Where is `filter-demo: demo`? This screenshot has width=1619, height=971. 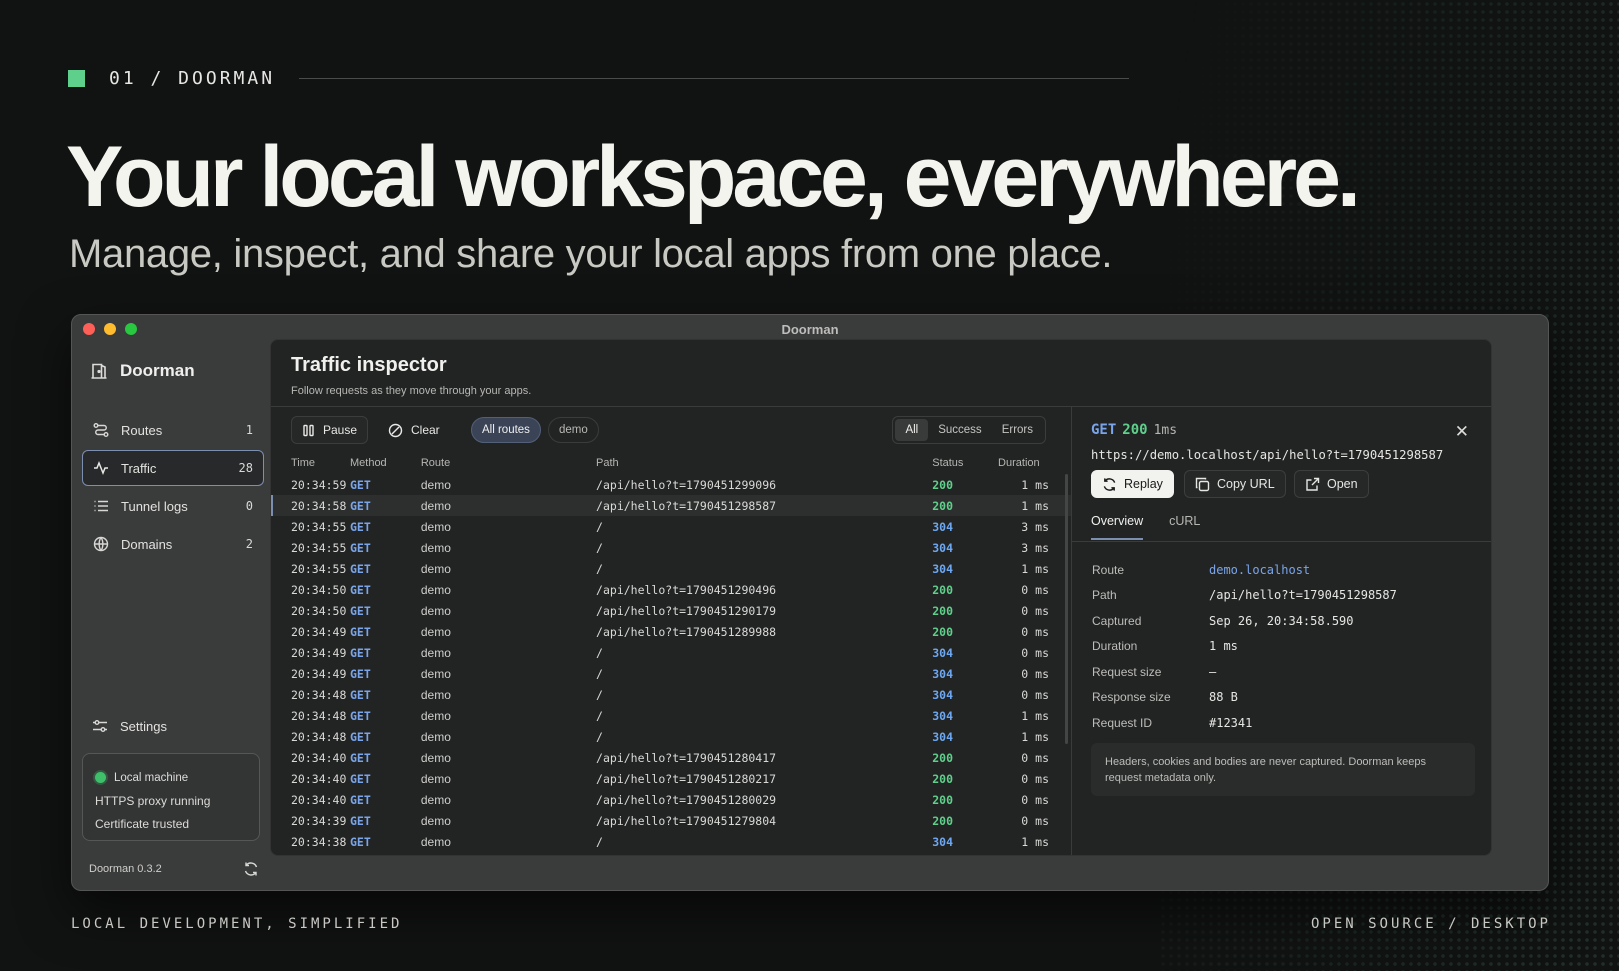 filter-demo: demo is located at coordinates (573, 430).